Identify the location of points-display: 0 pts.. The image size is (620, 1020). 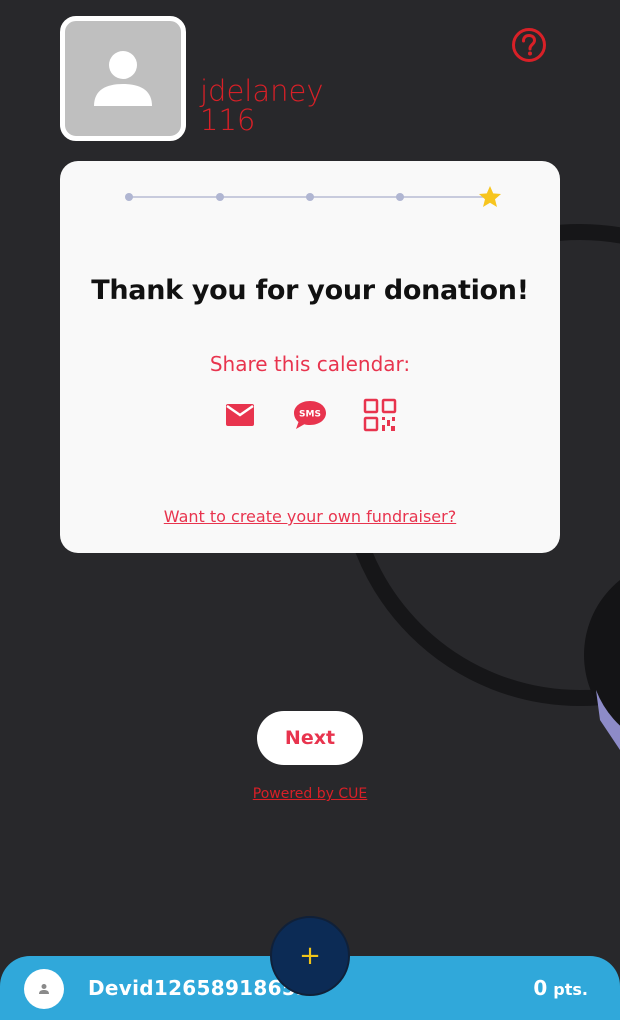
(560, 988).